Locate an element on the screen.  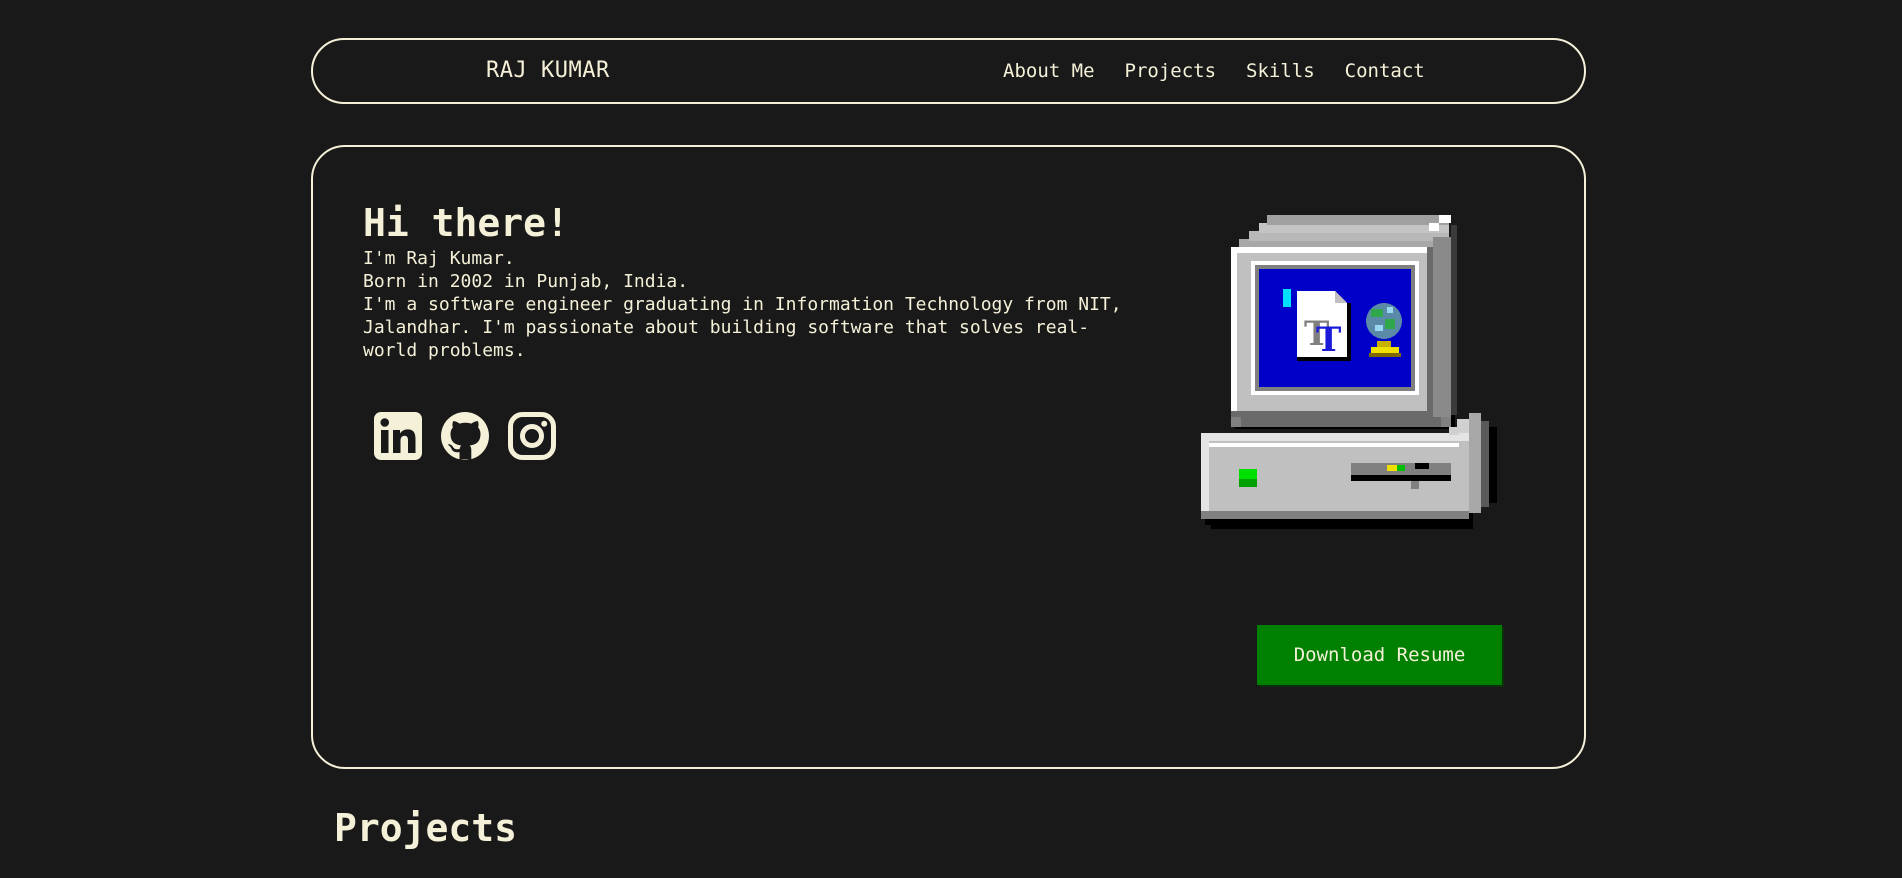
svg-text: T is located at coordinates (1328, 340).